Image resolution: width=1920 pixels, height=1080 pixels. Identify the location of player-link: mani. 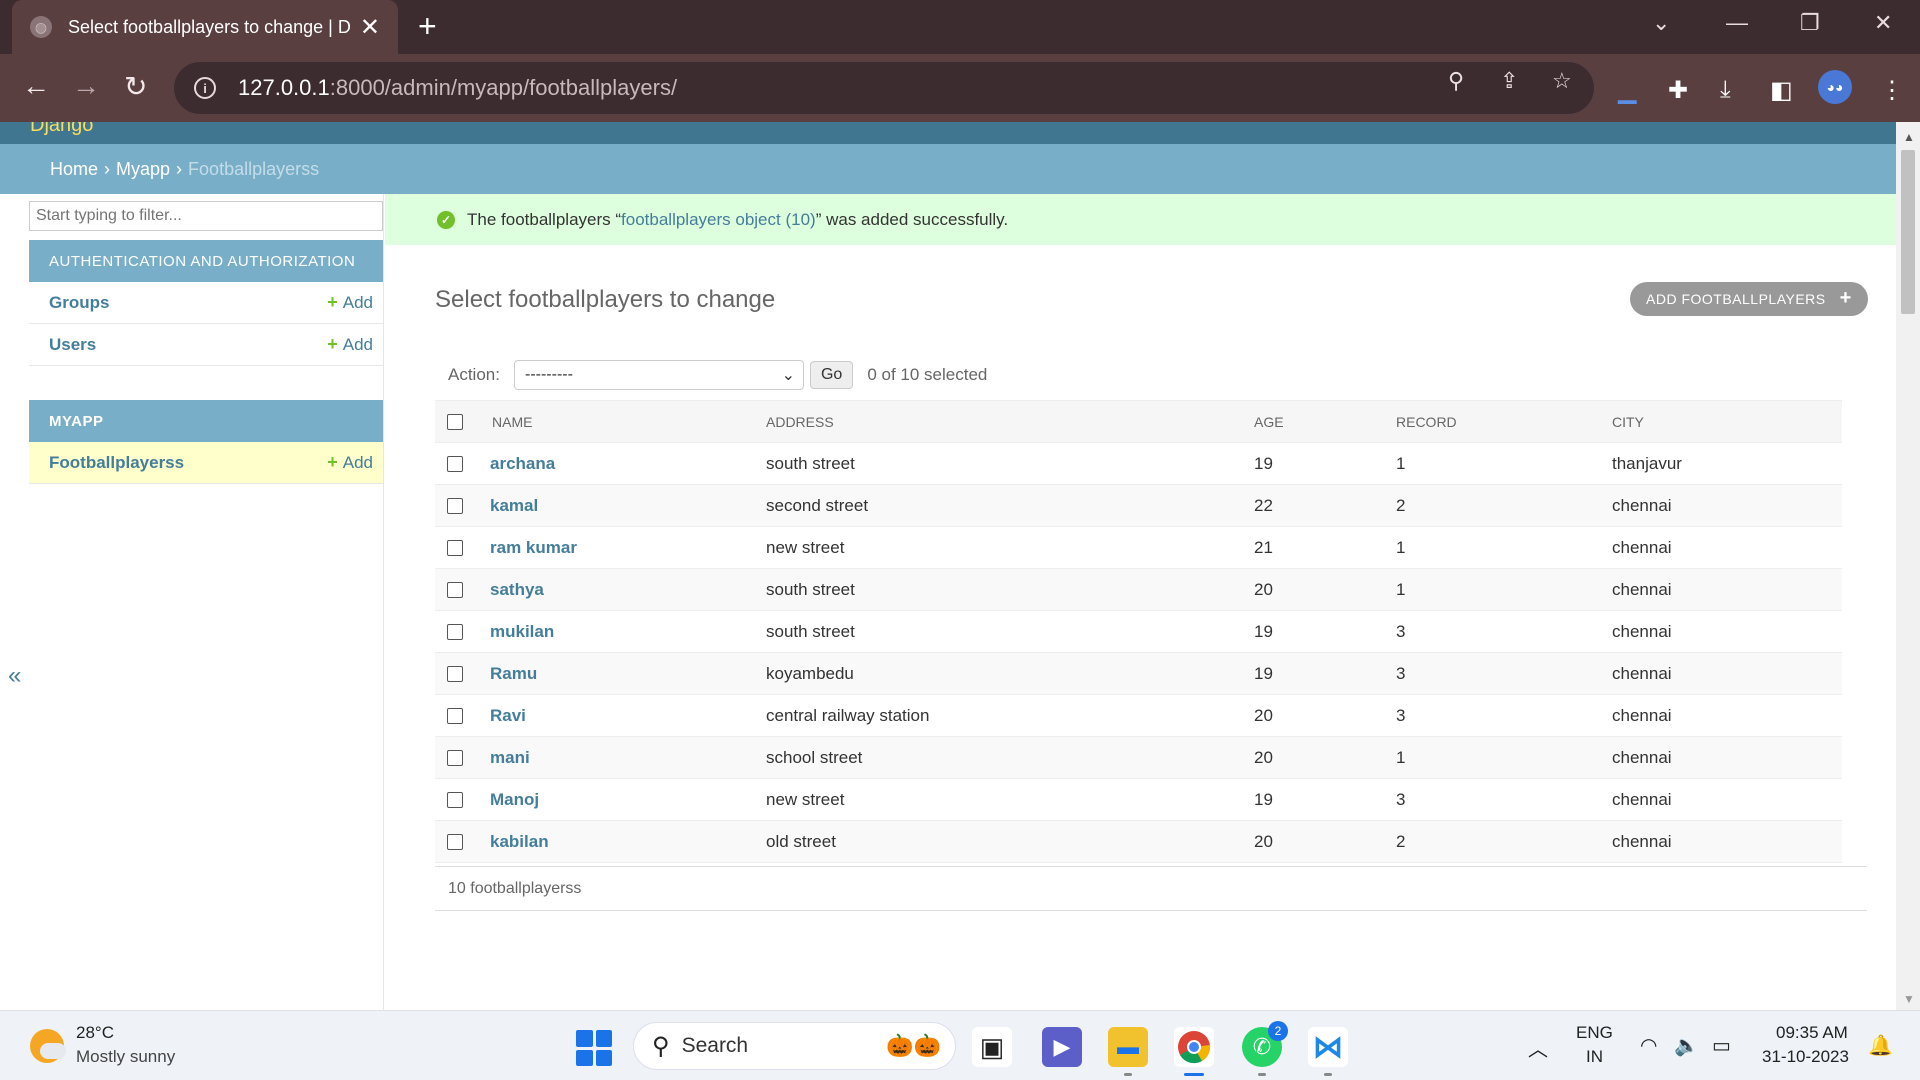
(510, 757).